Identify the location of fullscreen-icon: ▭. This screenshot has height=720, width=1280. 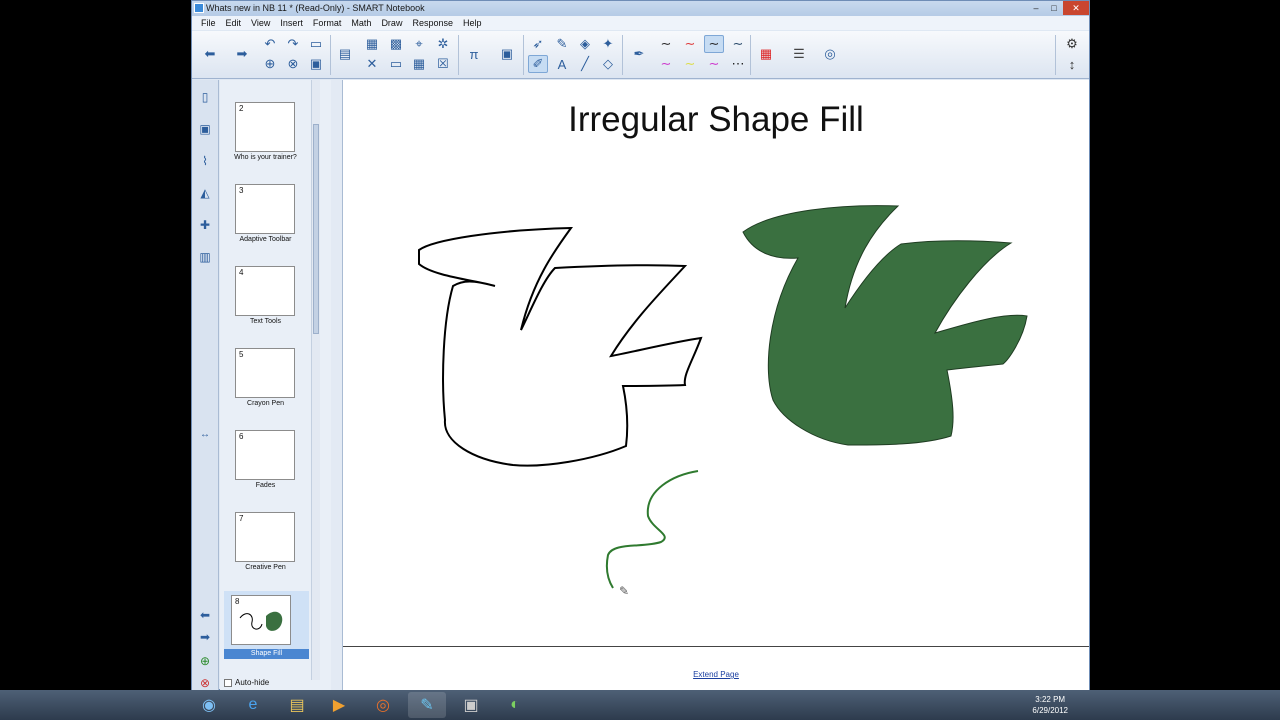
(396, 64).